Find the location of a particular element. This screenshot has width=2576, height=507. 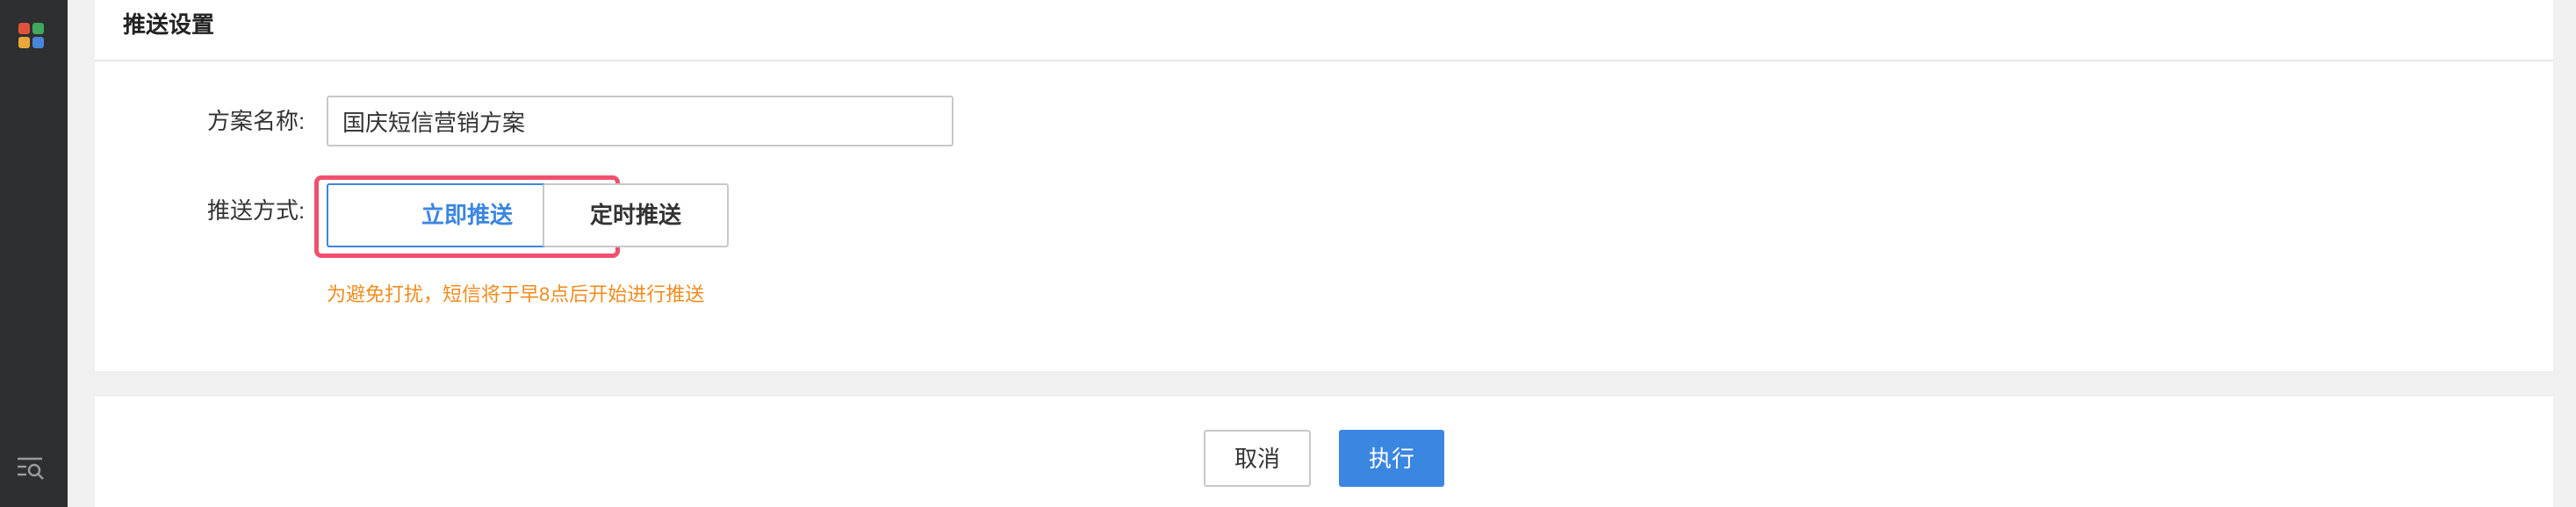

search-list-icon is located at coordinates (31, 468).